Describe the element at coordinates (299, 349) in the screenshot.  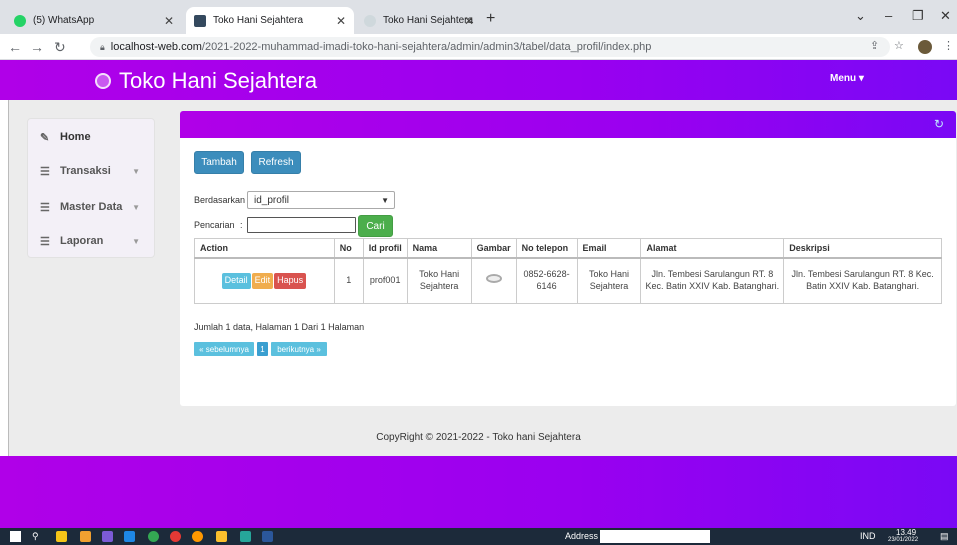
I see `next-page-button: berikutnya »` at that location.